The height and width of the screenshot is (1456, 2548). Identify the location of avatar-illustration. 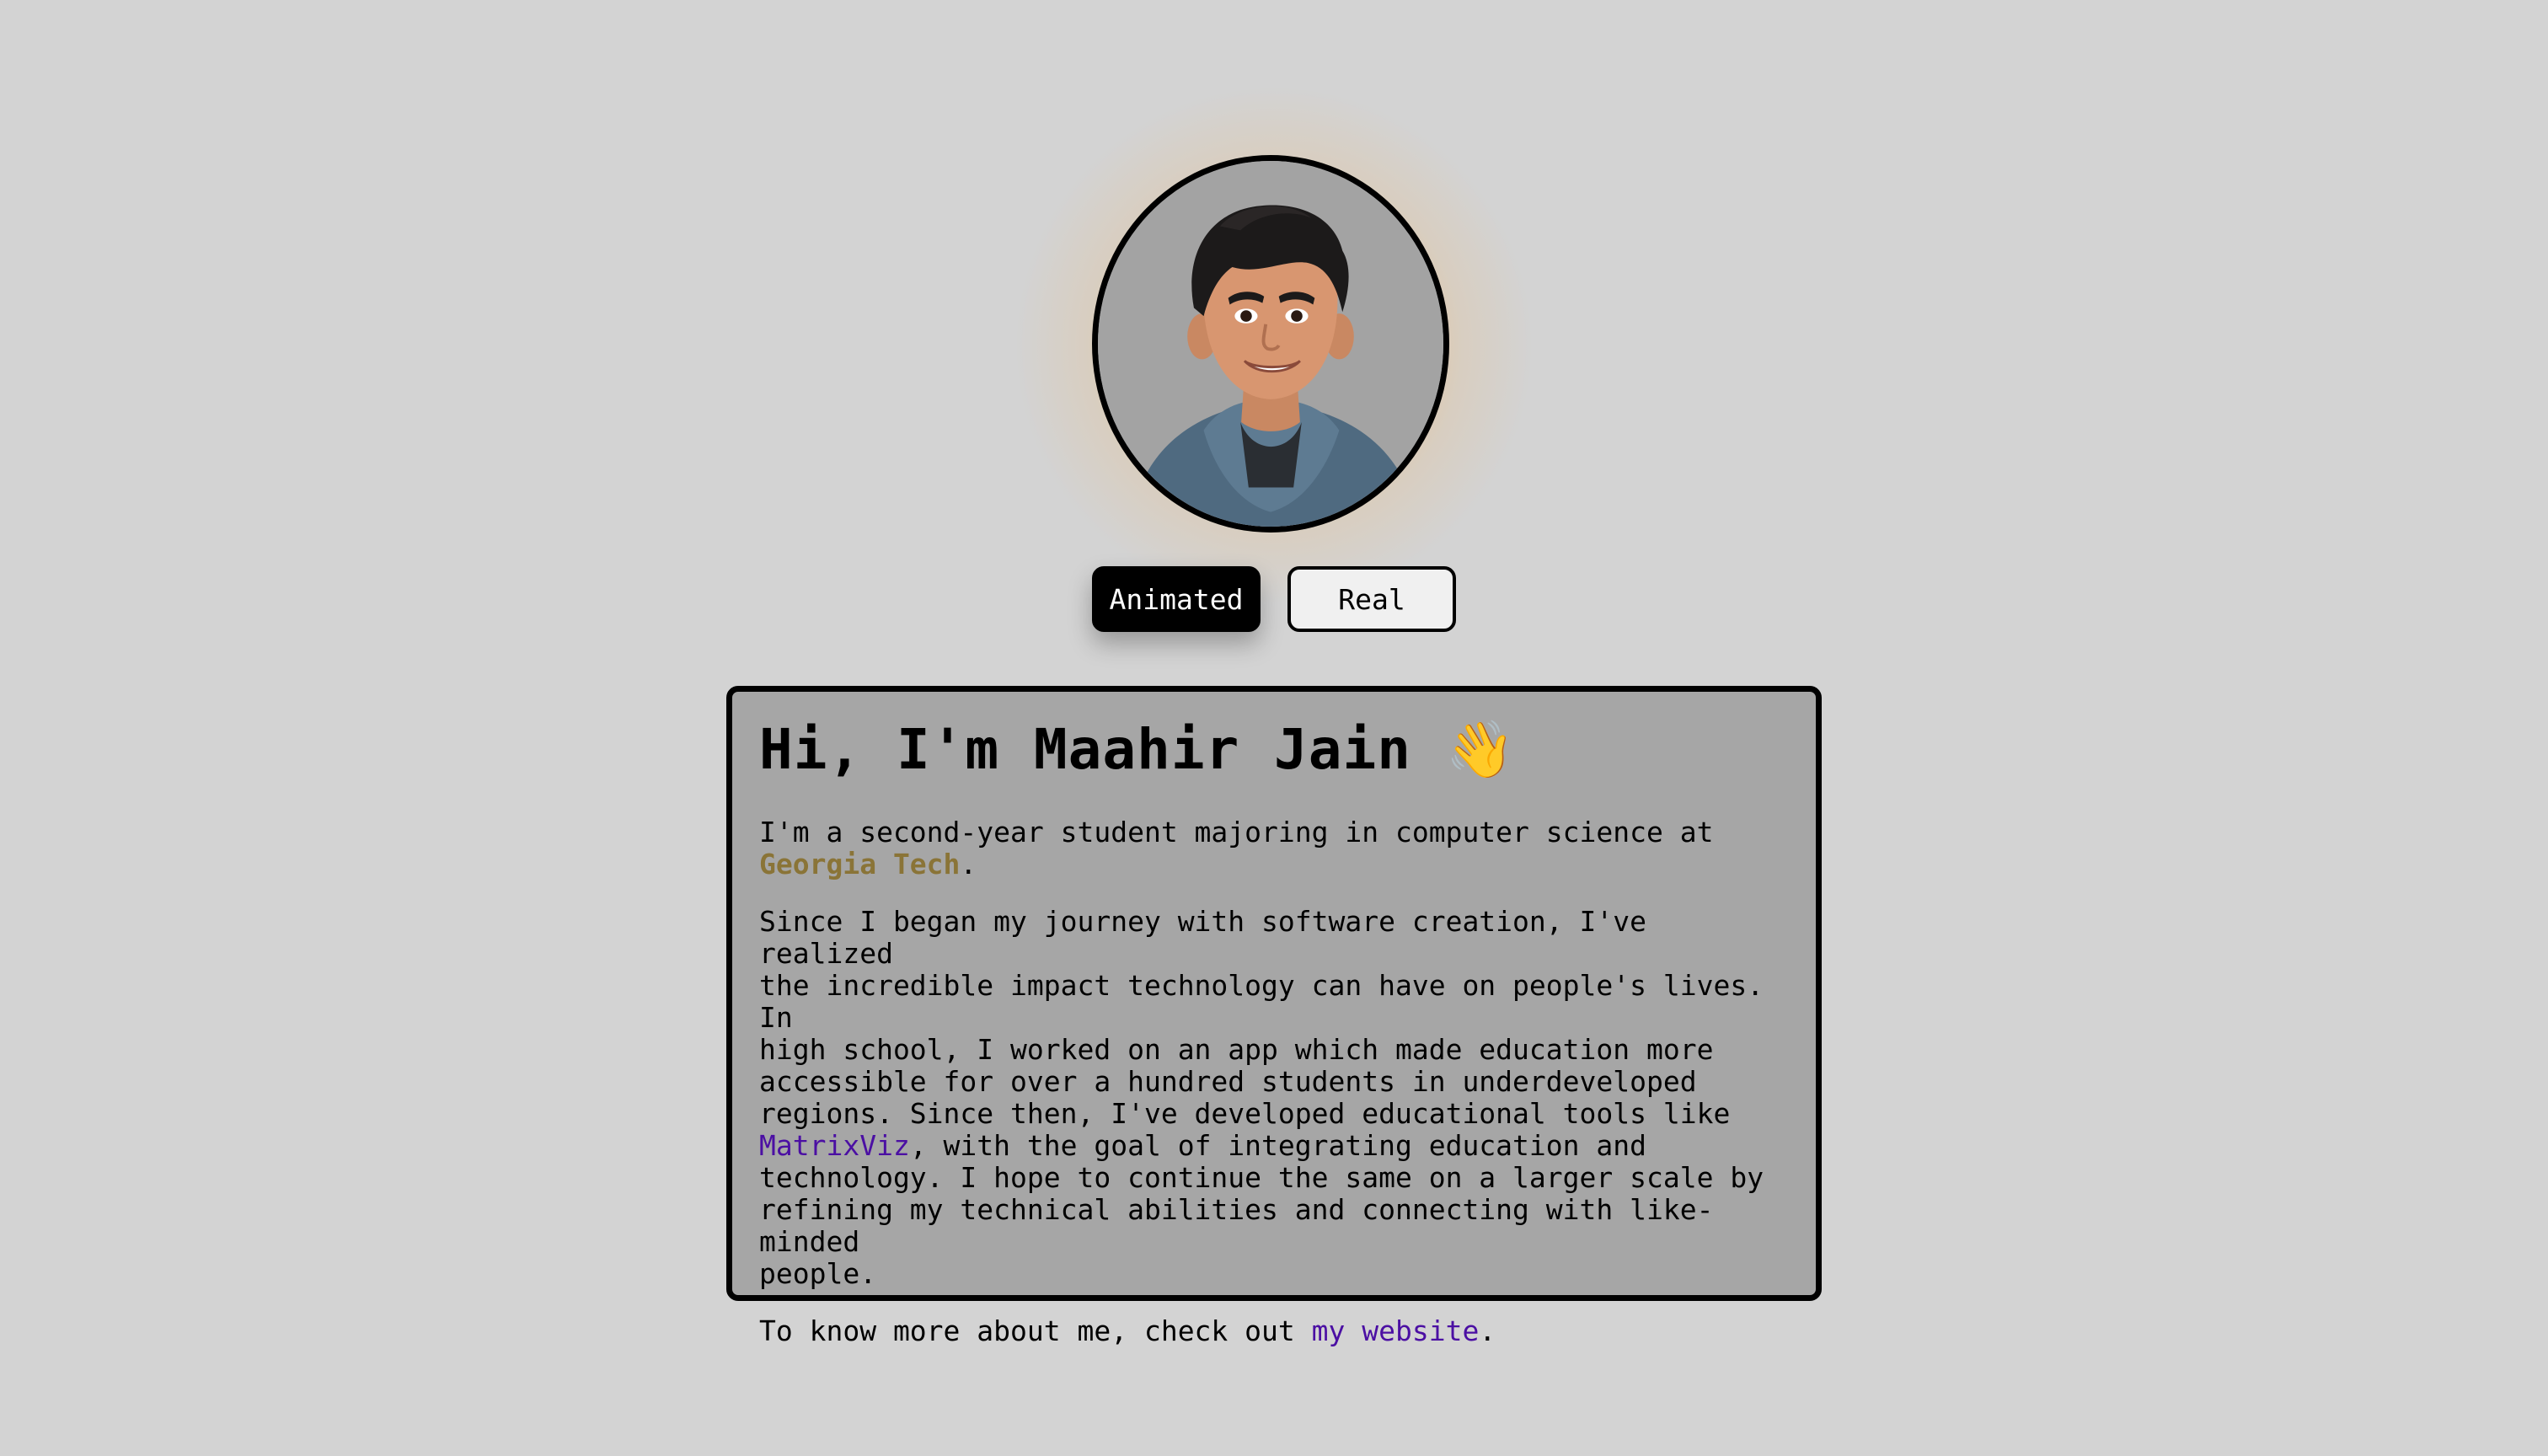
(1270, 344).